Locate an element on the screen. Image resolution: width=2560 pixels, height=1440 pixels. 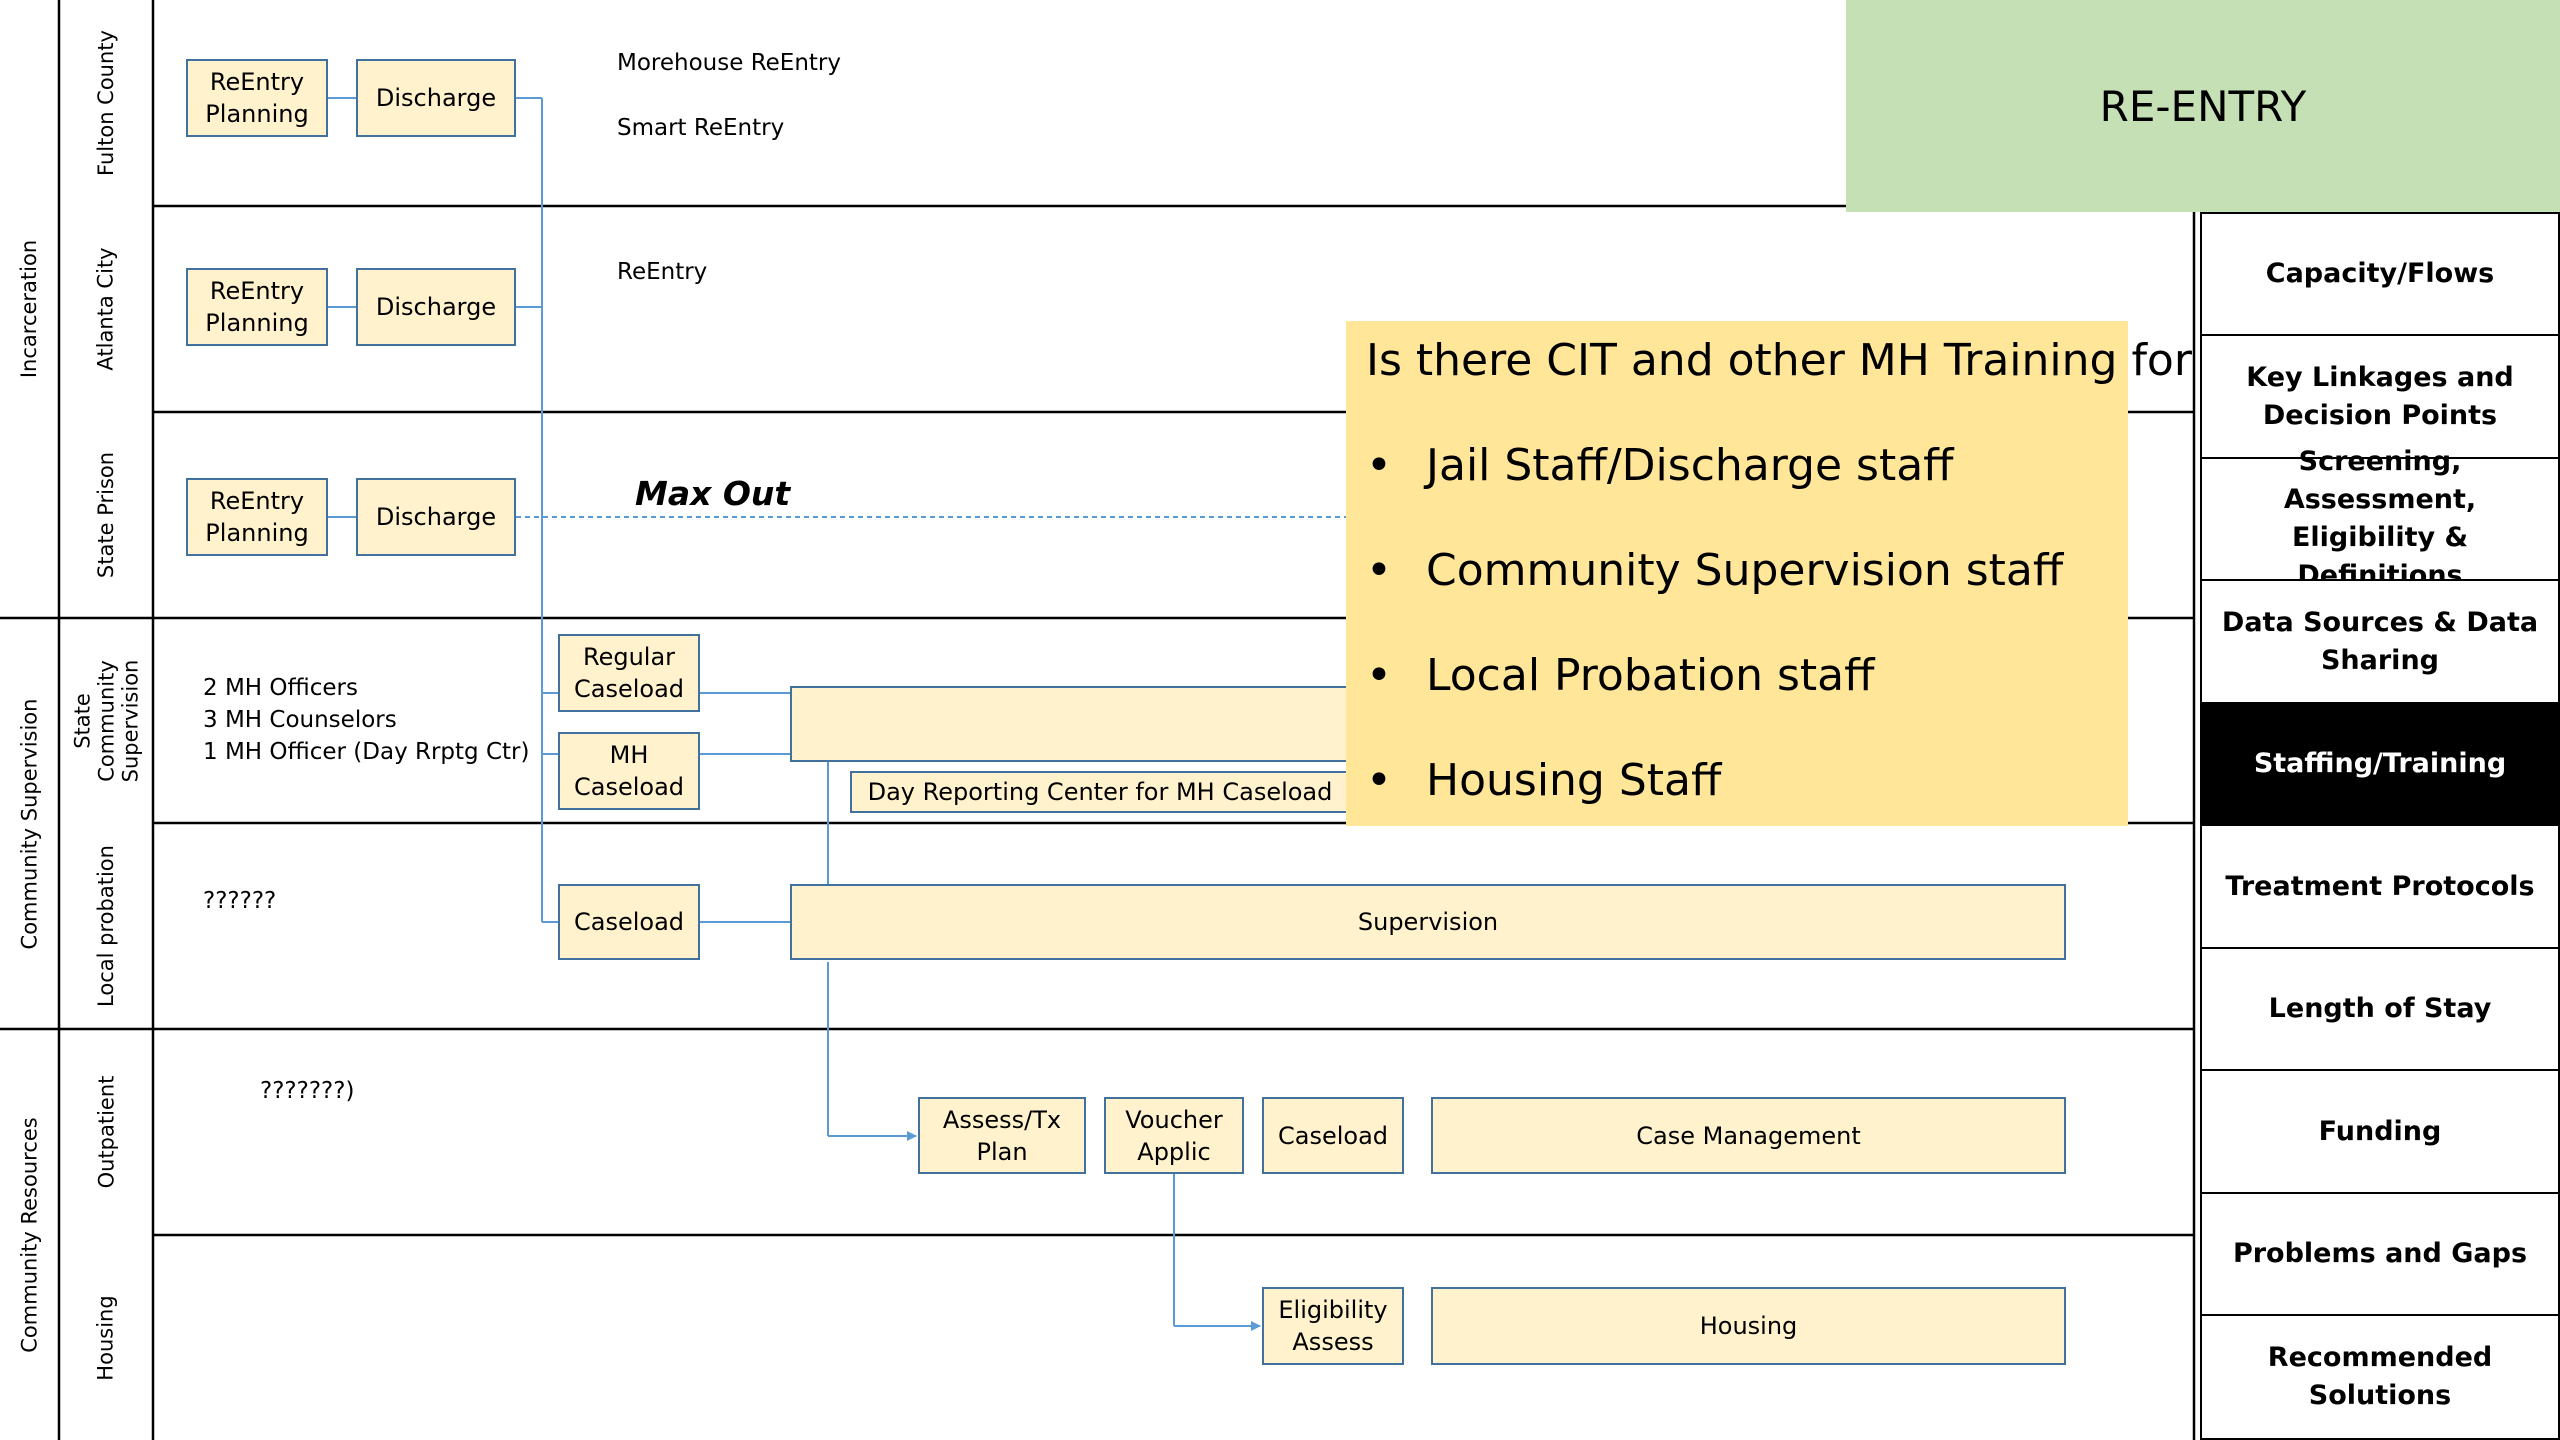
smart-reentry-note: Smart ReEntry is located at coordinates (701, 128).